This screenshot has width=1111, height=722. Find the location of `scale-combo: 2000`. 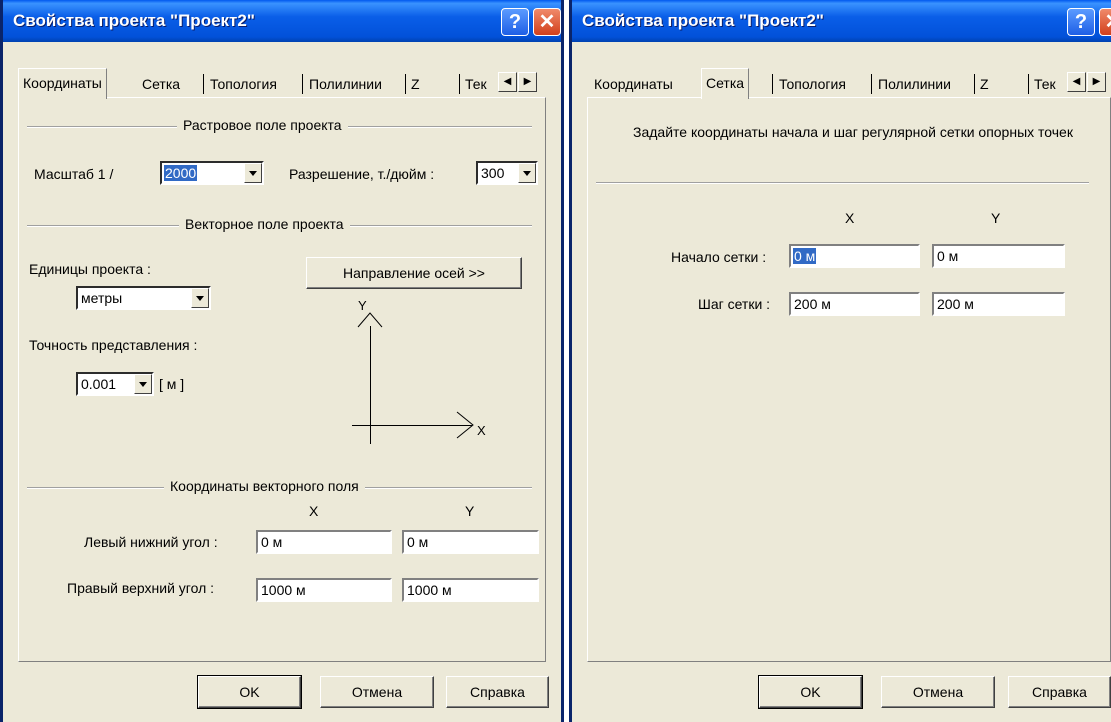

scale-combo: 2000 is located at coordinates (212, 173).